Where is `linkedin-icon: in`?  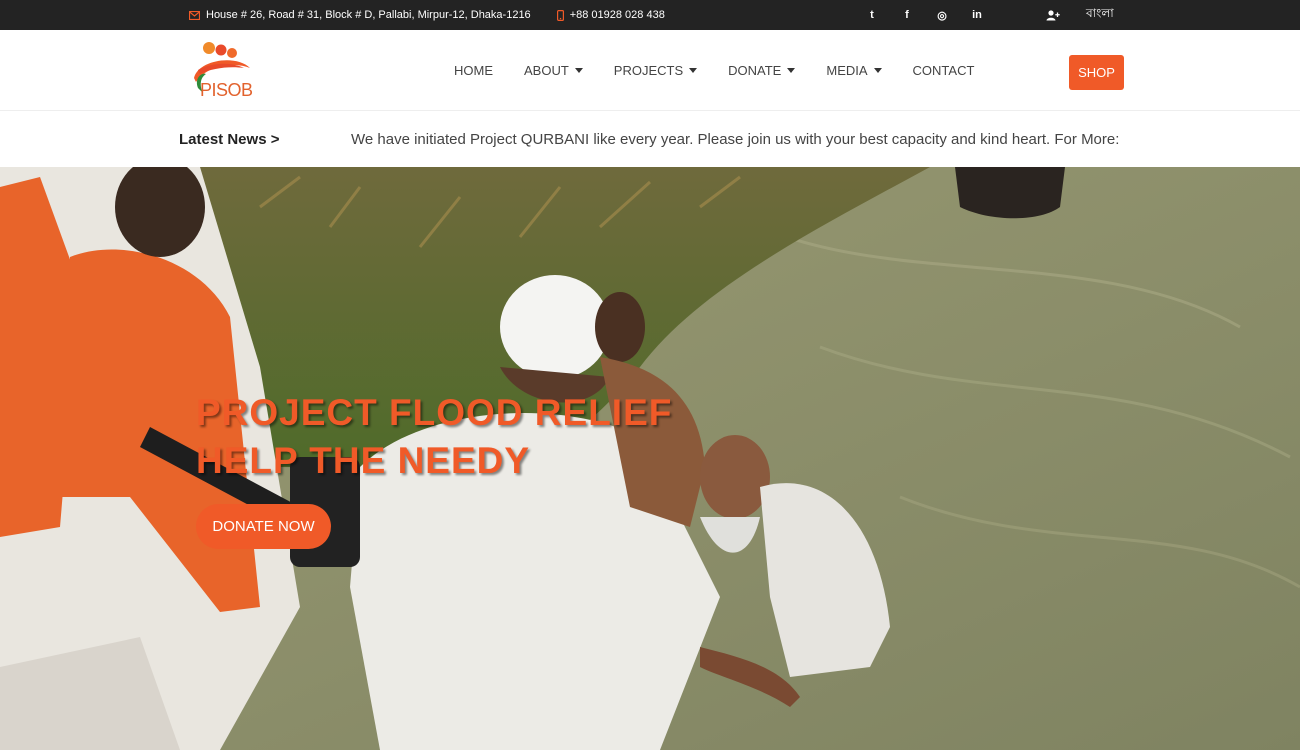 linkedin-icon: in is located at coordinates (977, 15).